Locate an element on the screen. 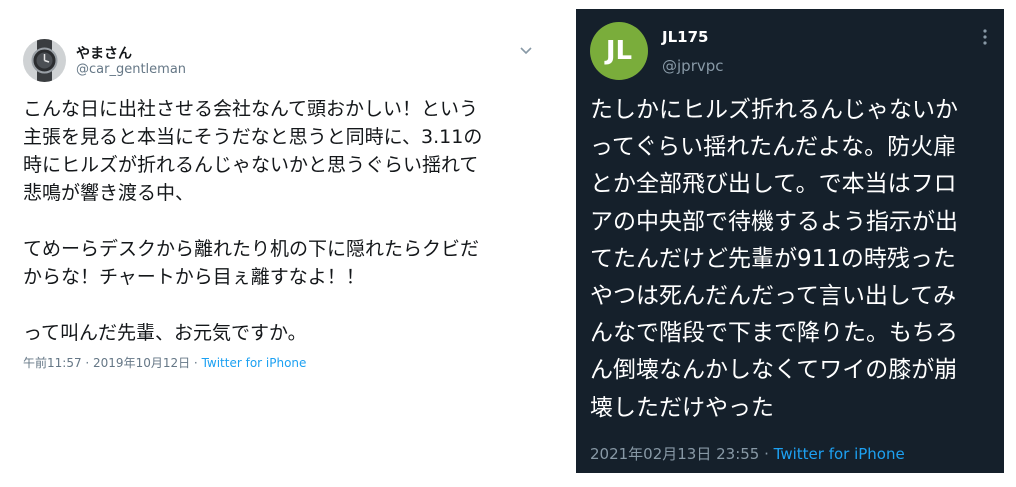  tweet-text-line: からな！チャートから目ぇ離すなよ！！ is located at coordinates (194, 277).